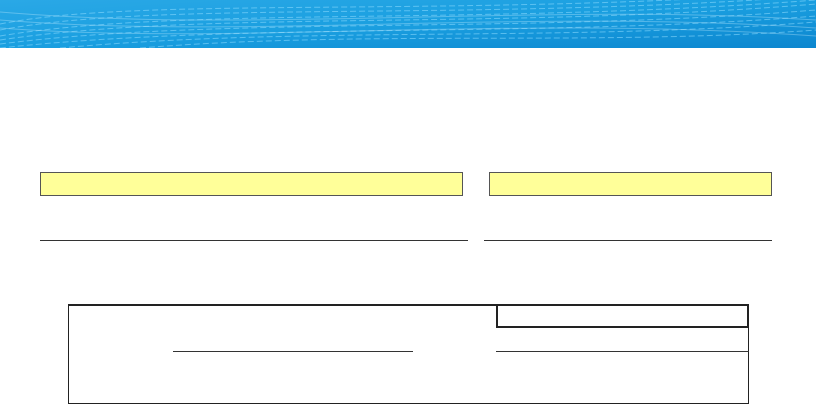 The height and width of the screenshot is (404, 816). I want to click on field-right, so click(630, 184).